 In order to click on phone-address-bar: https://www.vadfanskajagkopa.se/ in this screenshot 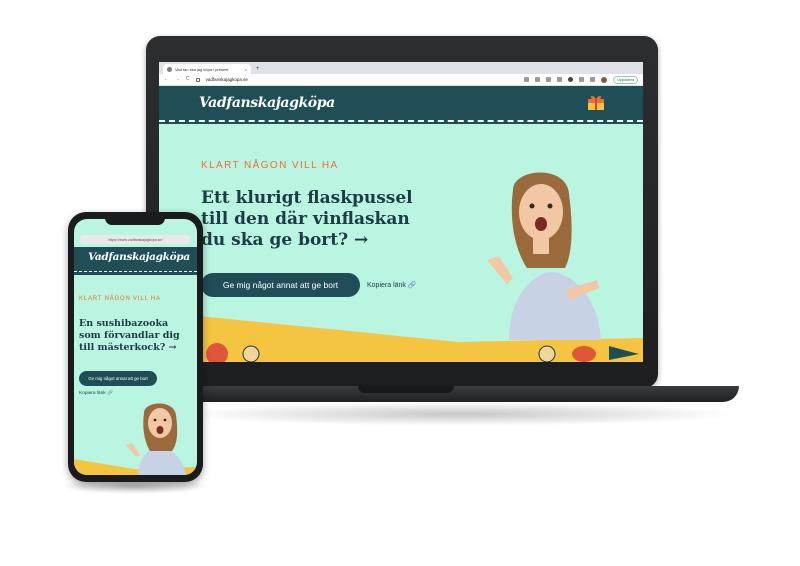, I will do `click(135, 239)`.